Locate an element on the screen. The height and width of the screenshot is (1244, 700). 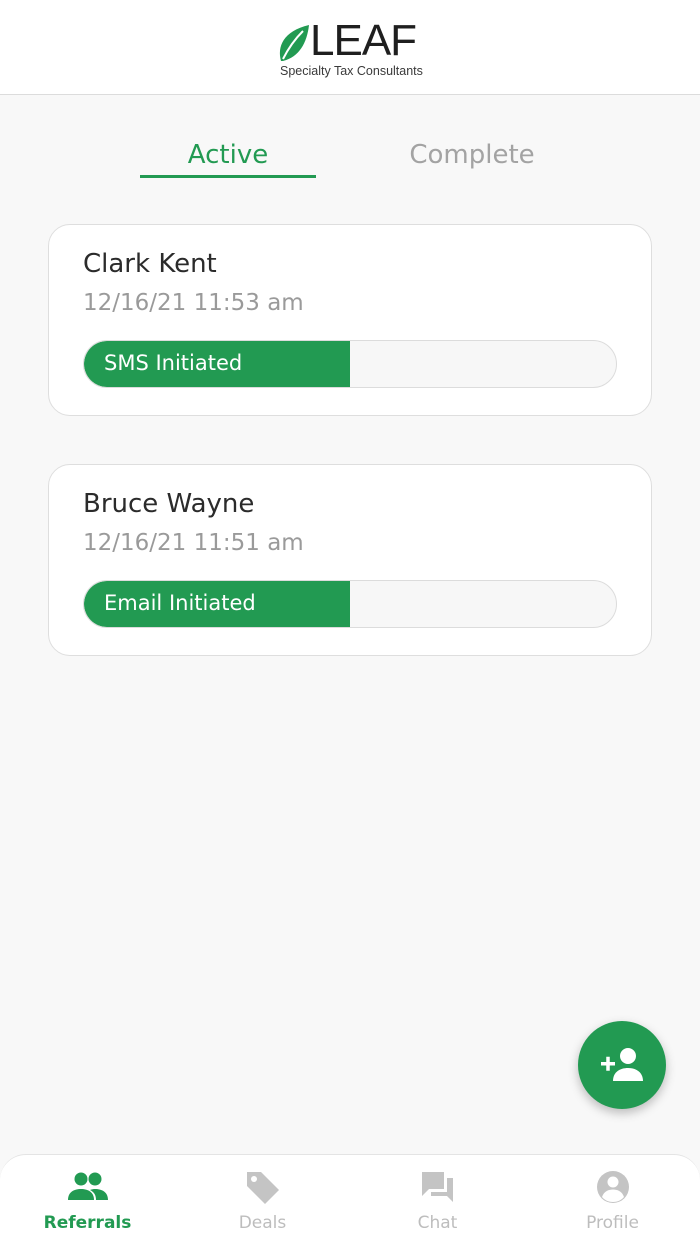
status-label: SMS Initiated is located at coordinates (173, 363).